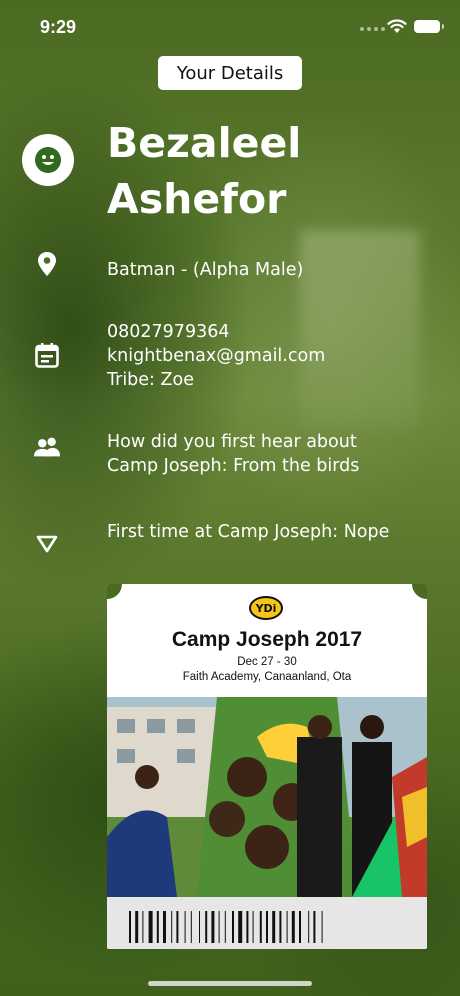 This screenshot has height=996, width=460. Describe the element at coordinates (397, 26) in the screenshot. I see `wifi-icon` at that location.